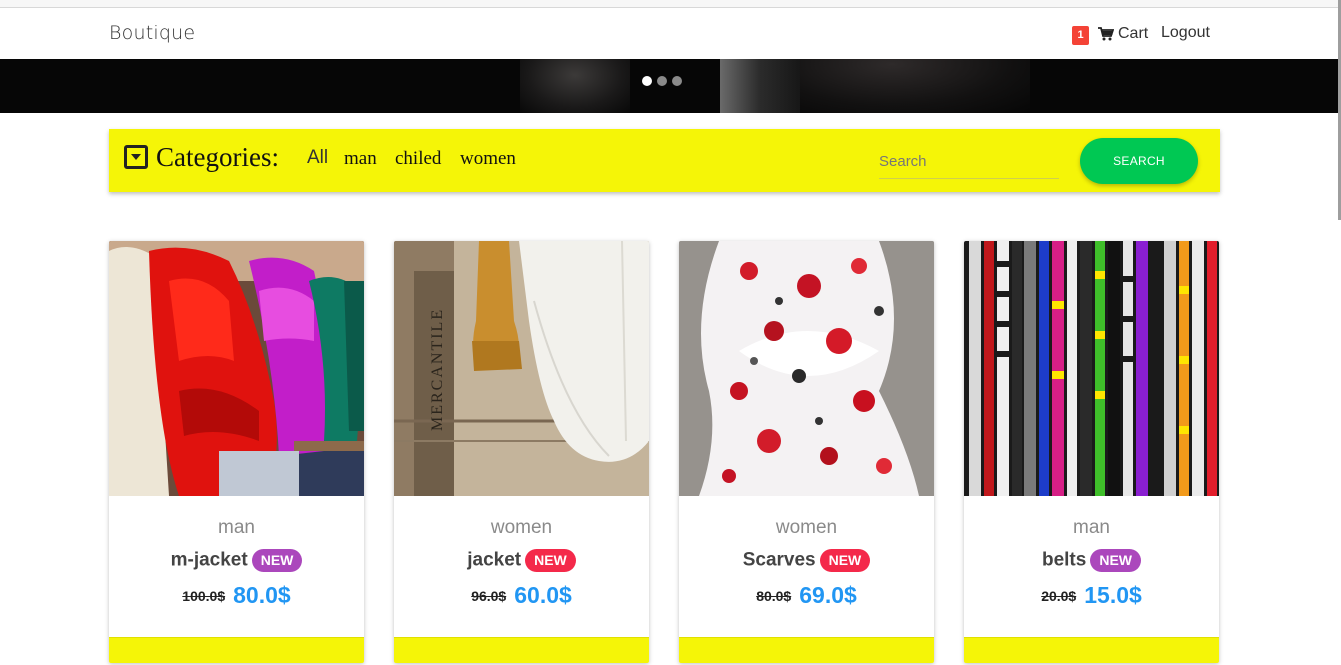 Image resolution: width=1341 pixels, height=665 pixels. I want to click on product-name: jacket, so click(494, 560).